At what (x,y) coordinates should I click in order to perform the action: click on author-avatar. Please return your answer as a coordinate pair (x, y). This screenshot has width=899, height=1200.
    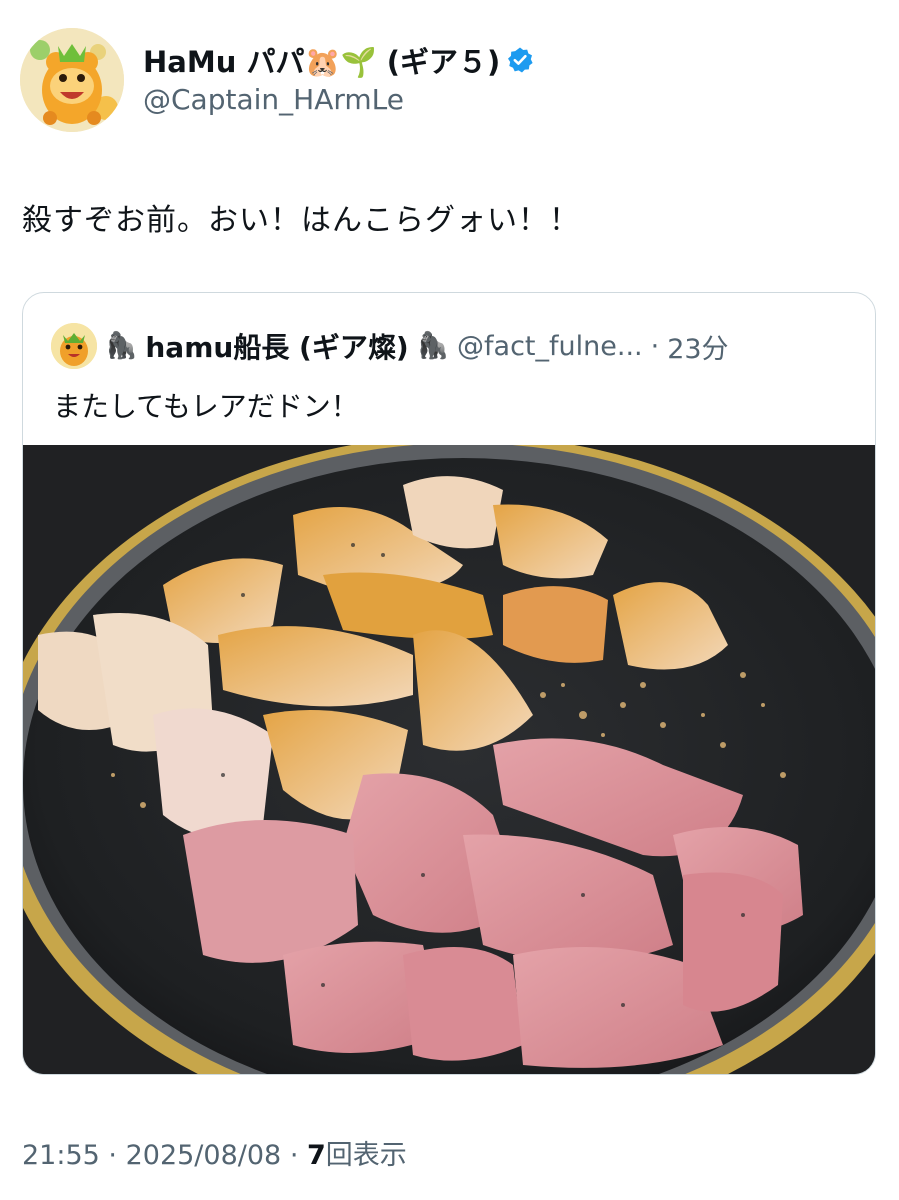
    Looking at the image, I should click on (72, 80).